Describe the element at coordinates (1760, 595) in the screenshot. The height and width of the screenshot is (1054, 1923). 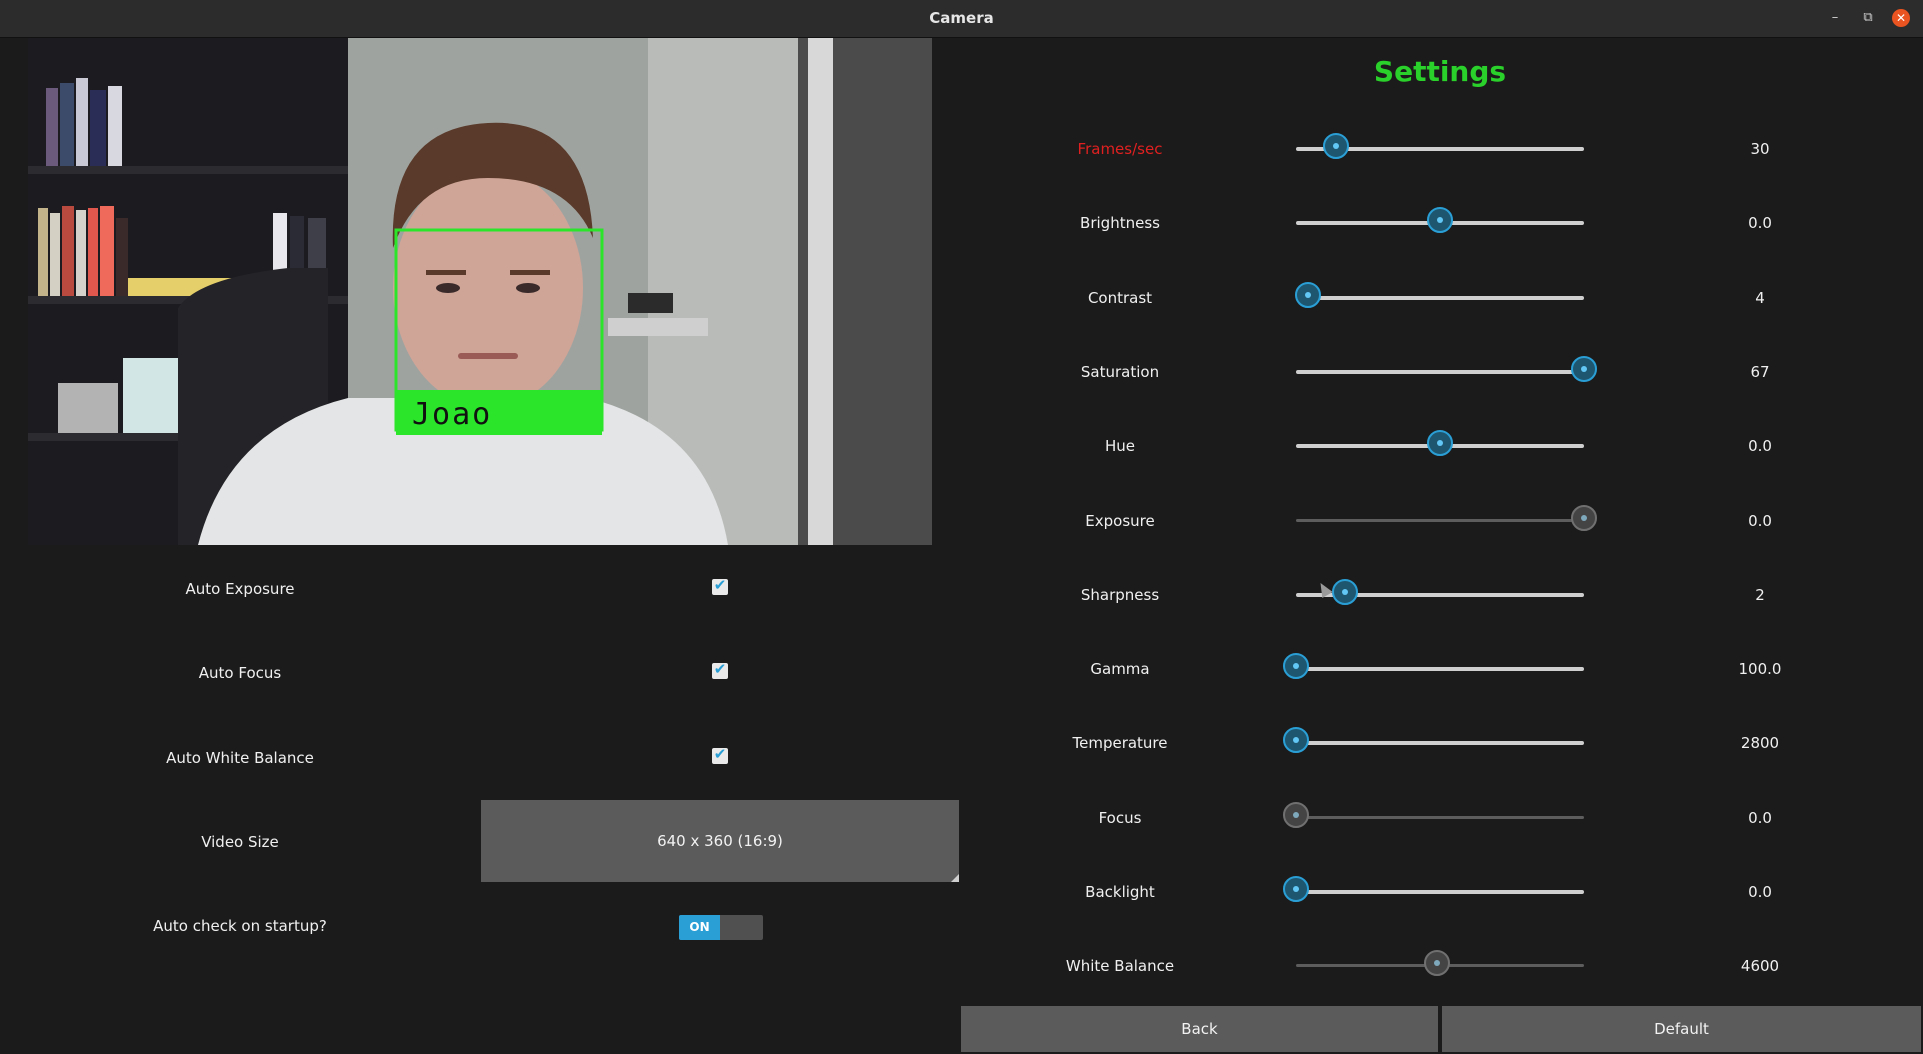
I see `sharpness-value: 2` at that location.